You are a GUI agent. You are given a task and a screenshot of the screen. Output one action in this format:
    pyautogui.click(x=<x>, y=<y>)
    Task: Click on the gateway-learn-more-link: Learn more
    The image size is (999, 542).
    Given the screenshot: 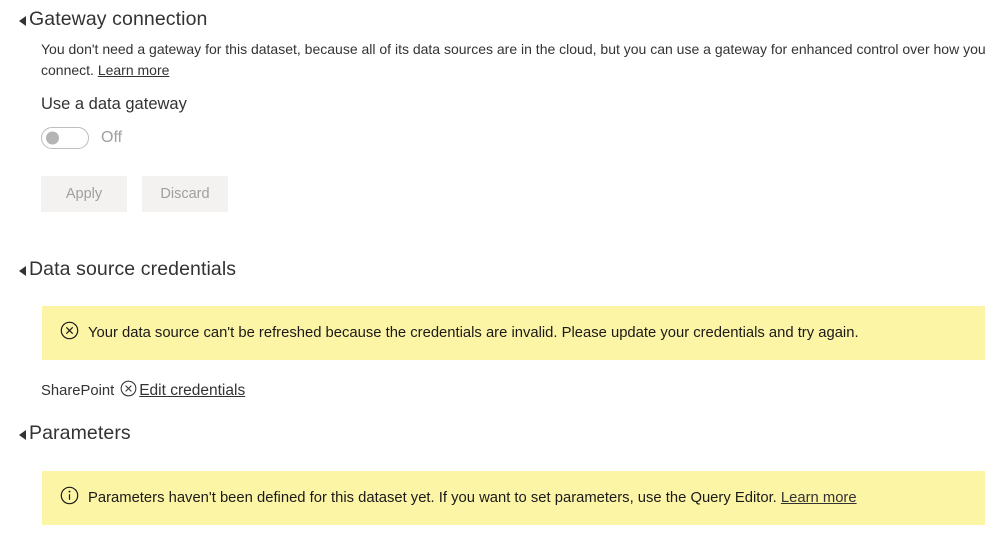 What is the action you would take?
    pyautogui.click(x=134, y=70)
    